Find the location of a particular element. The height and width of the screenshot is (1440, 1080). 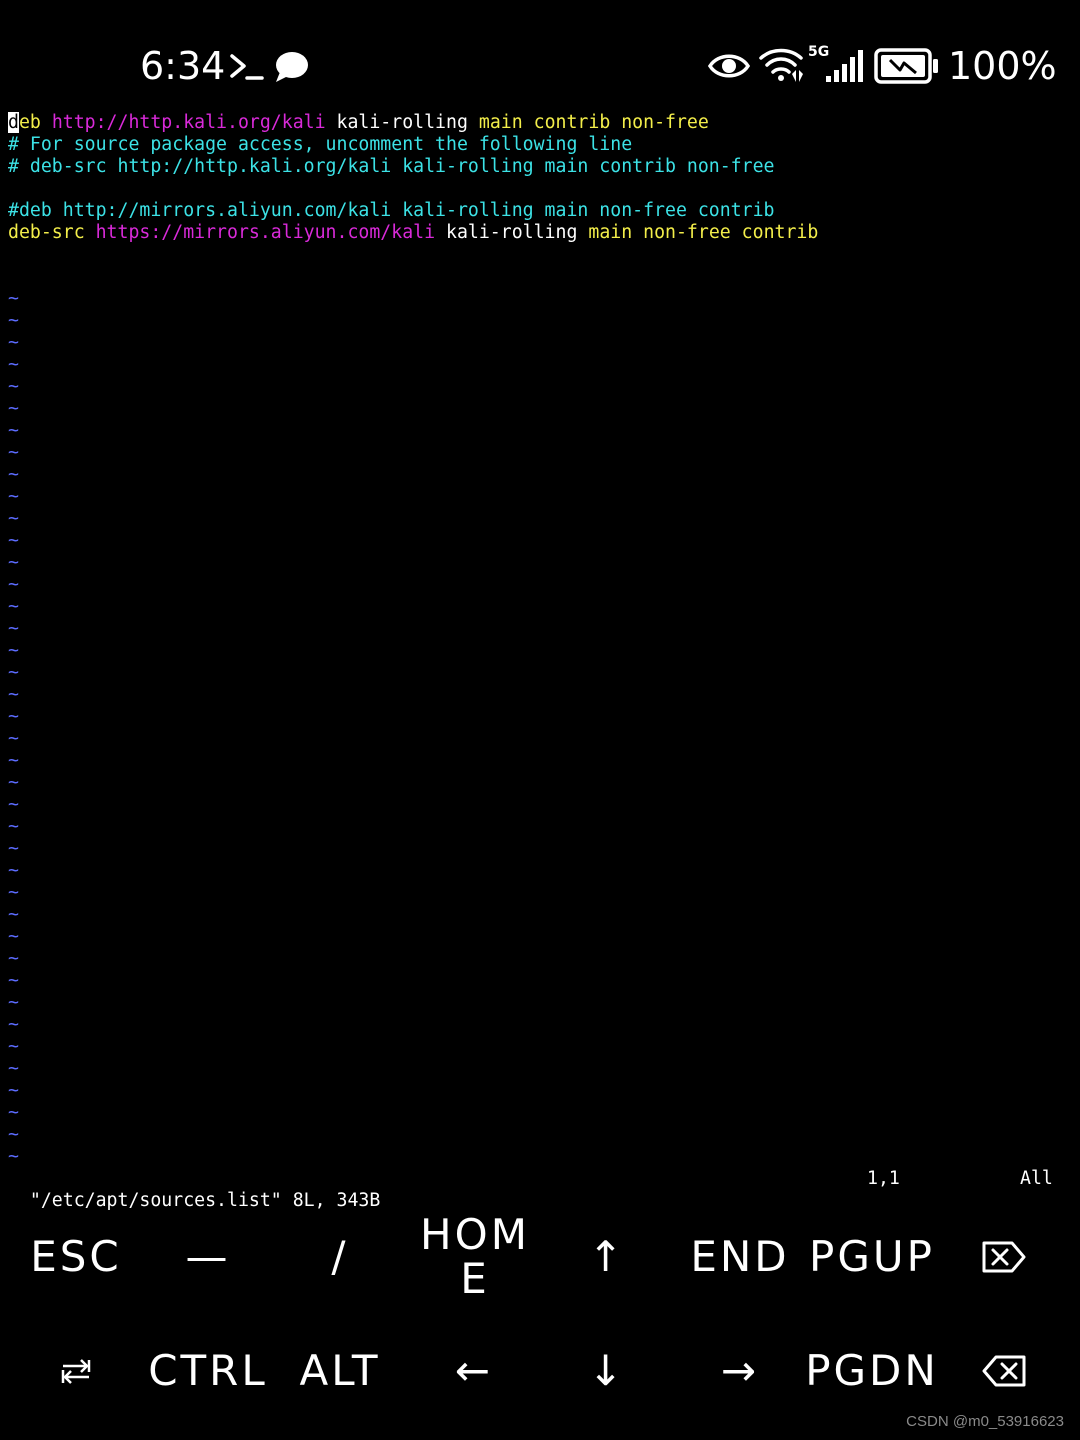

dash-key: — is located at coordinates (208, 1257).